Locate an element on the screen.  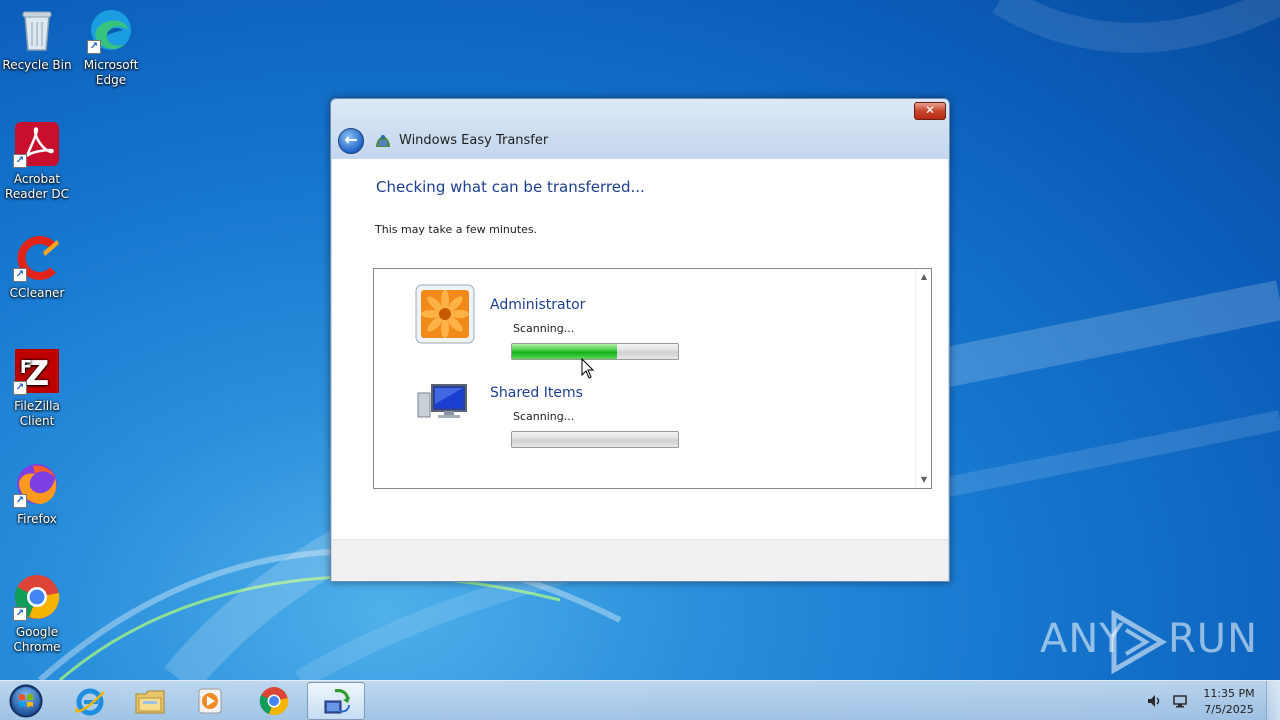
close-button: ✕ is located at coordinates (930, 111).